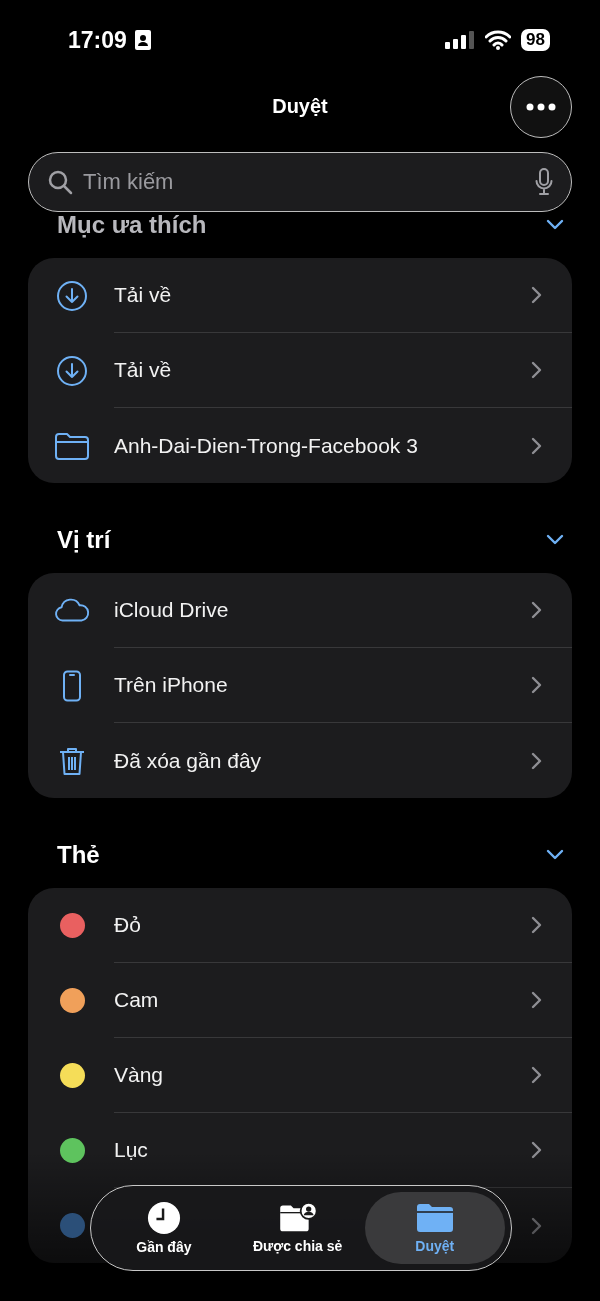  I want to click on status-time: 17:09, so click(97, 40).